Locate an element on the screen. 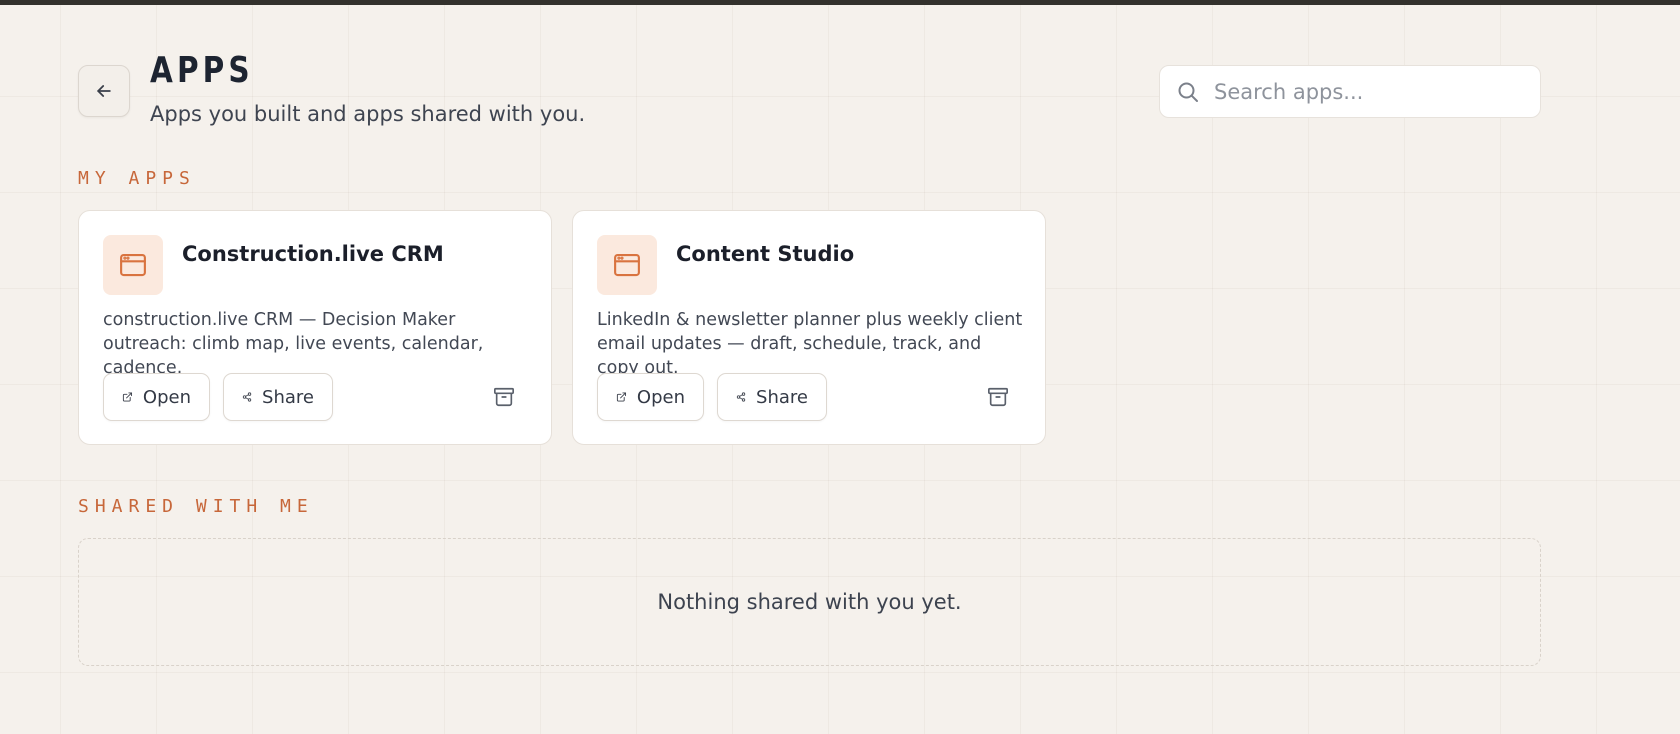 This screenshot has height=734, width=1680. back-button is located at coordinates (104, 91).